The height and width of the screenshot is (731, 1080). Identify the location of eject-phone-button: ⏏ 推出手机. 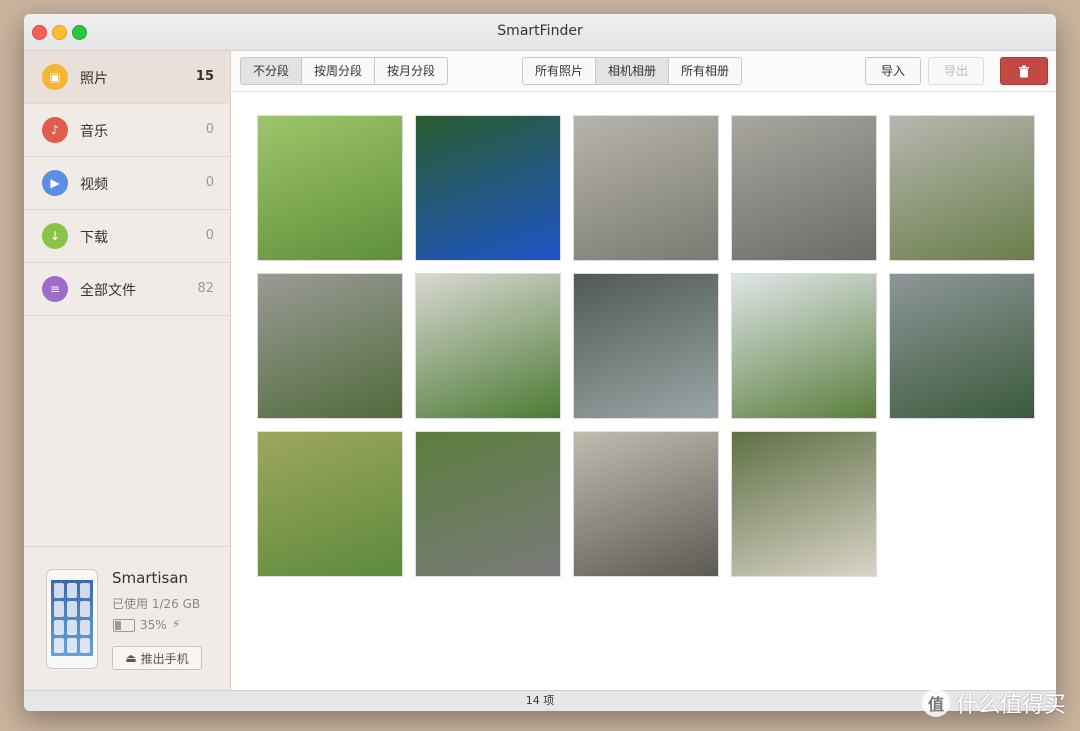
(157, 658).